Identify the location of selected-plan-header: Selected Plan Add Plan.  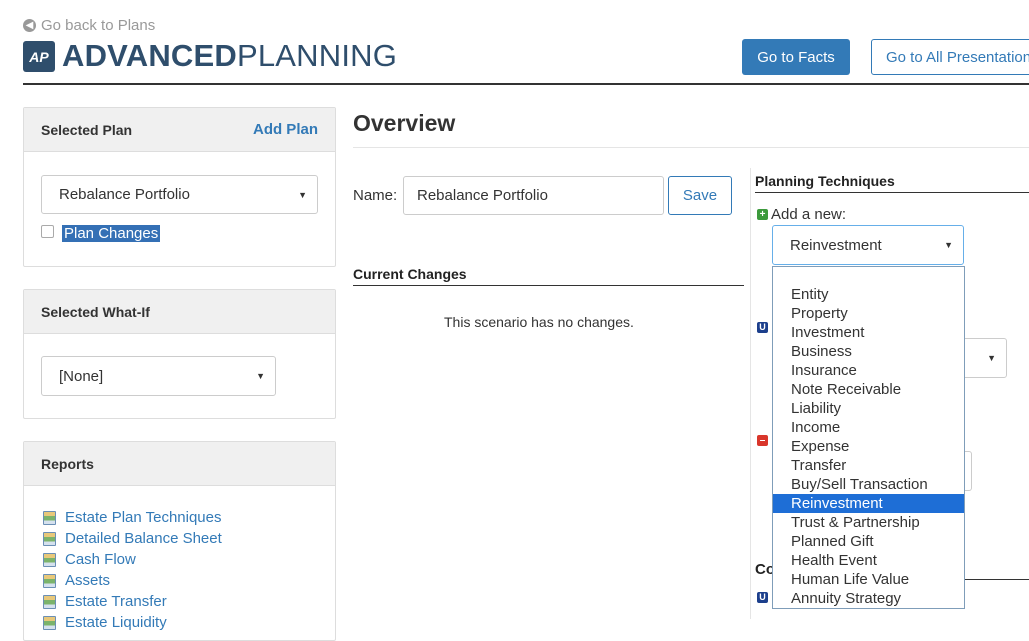
(179, 130).